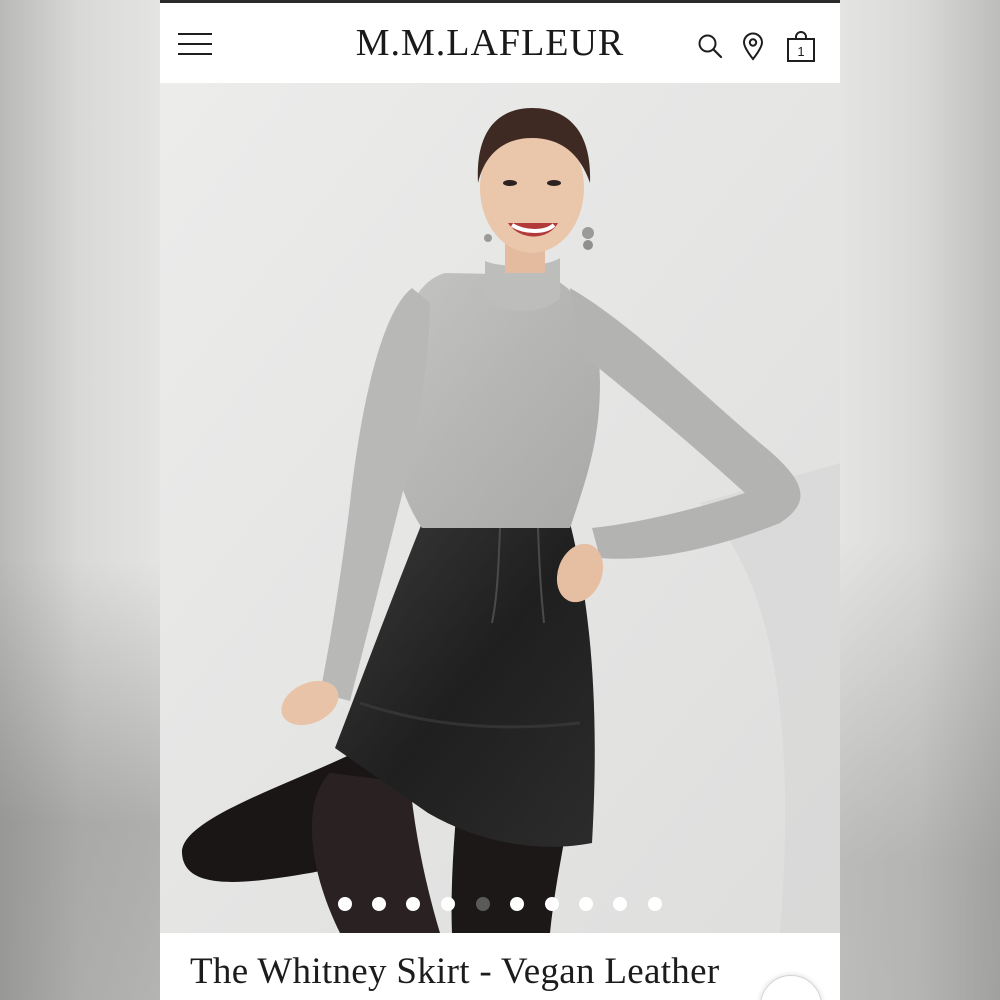  What do you see at coordinates (753, 46) in the screenshot?
I see `location-pin-icon` at bounding box center [753, 46].